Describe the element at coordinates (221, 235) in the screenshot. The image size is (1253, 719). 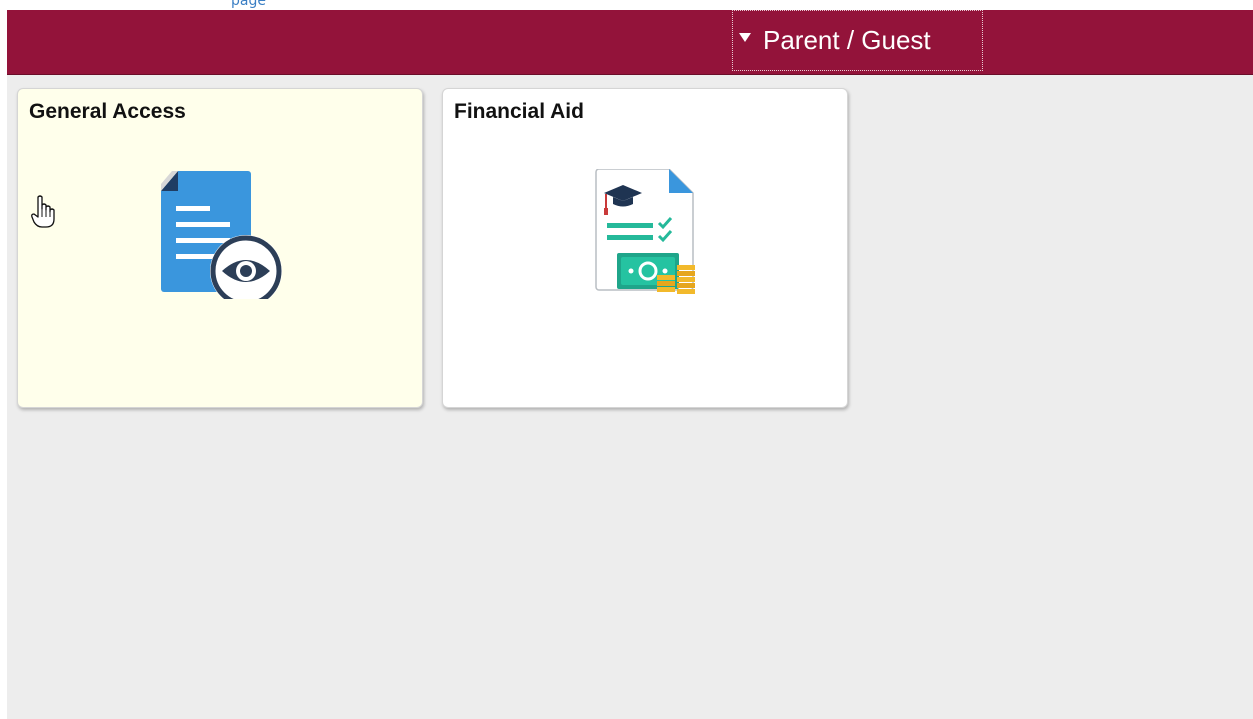
I see `document-view-icon` at that location.